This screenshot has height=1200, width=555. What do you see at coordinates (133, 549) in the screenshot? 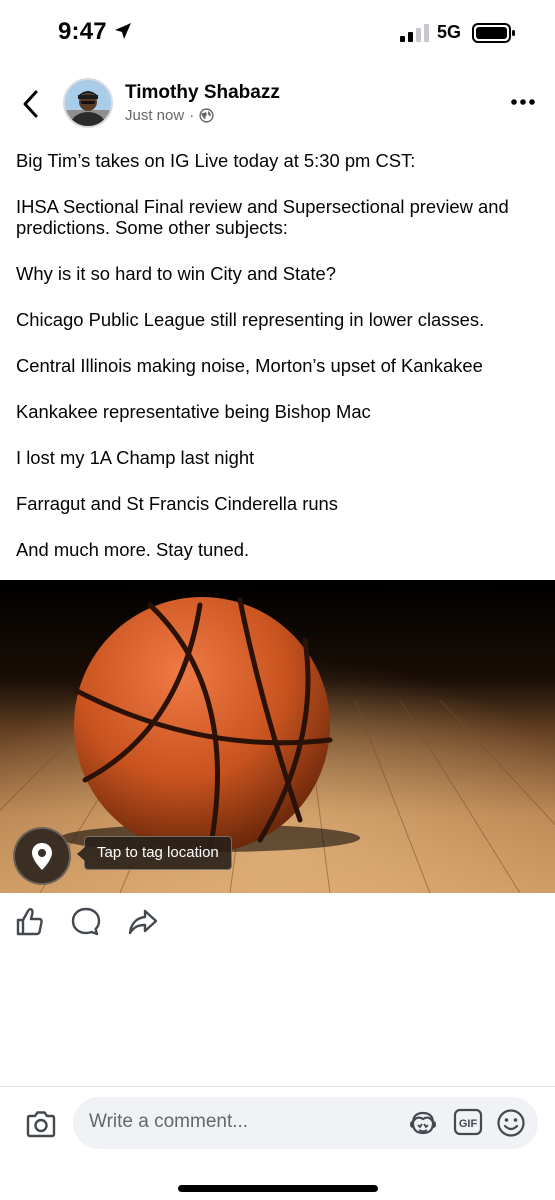
I see `post-paragraph: And much more. Stay tuned.` at bounding box center [133, 549].